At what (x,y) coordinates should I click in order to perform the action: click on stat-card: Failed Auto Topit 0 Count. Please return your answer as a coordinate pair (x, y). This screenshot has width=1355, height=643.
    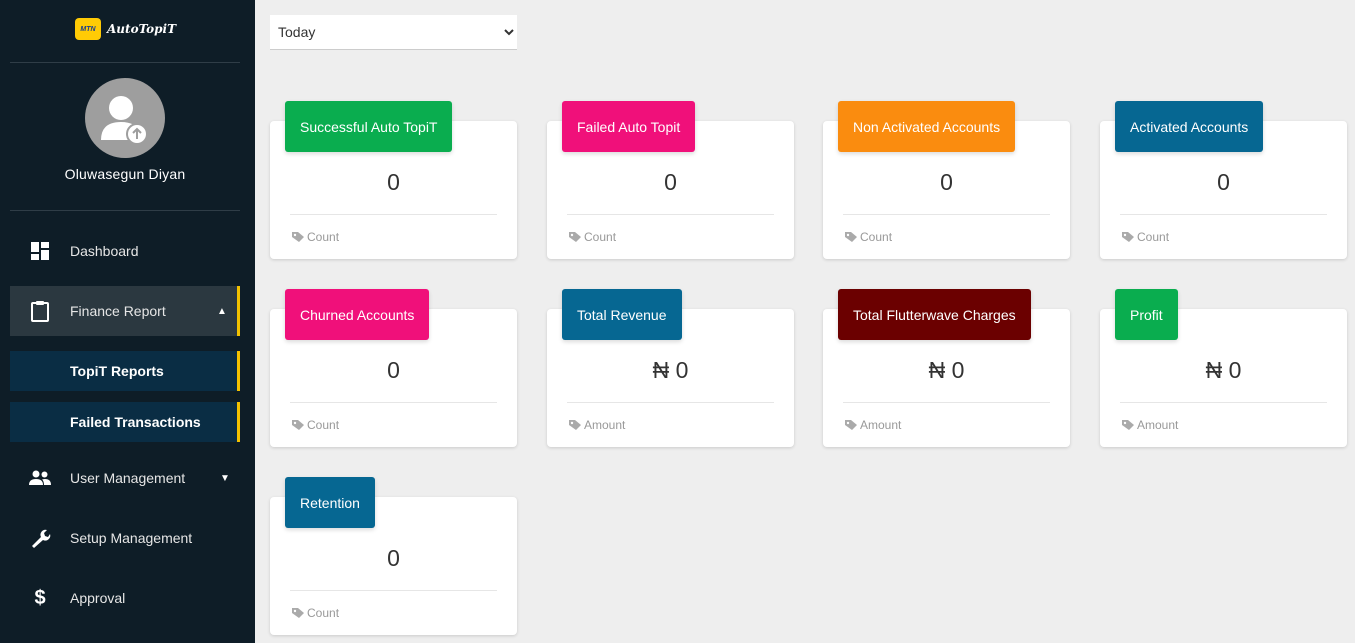
    Looking at the image, I should click on (670, 180).